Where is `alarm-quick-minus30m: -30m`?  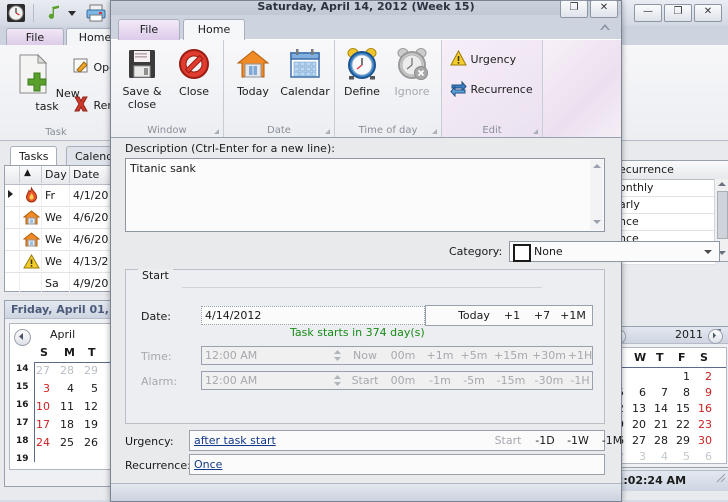 alarm-quick-minus30m: -30m is located at coordinates (549, 380).